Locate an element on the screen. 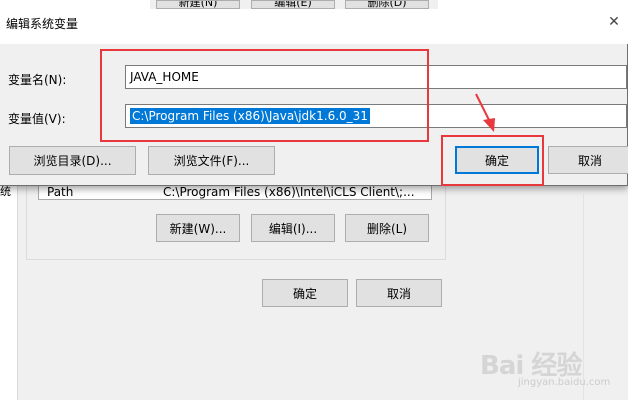 The image size is (628, 400). annotation-arrow-icon is located at coordinates (485, 112).